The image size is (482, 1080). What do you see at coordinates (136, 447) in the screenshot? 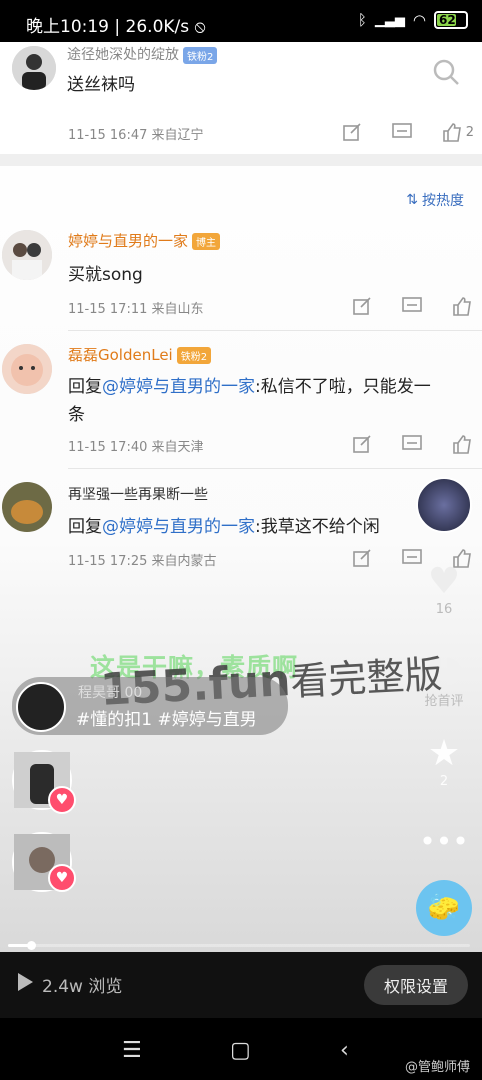
I see `comment-meta: 11-15 17:40 来自天津` at bounding box center [136, 447].